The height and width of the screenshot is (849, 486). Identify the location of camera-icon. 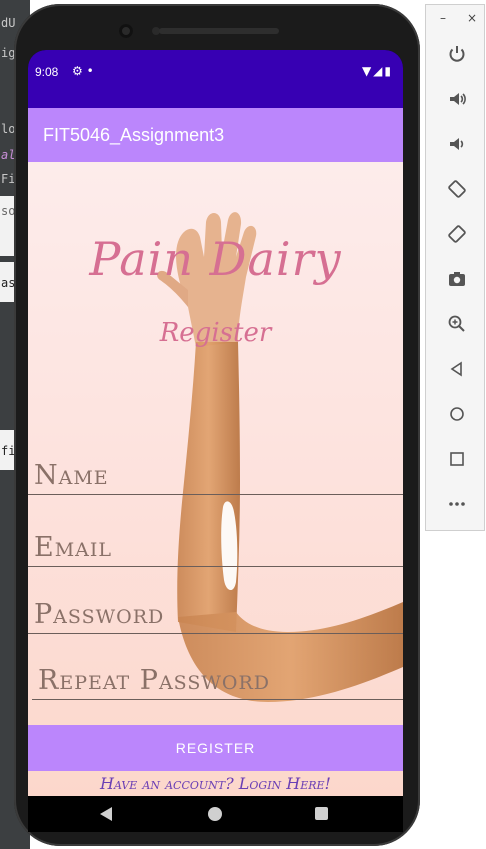
(457, 279).